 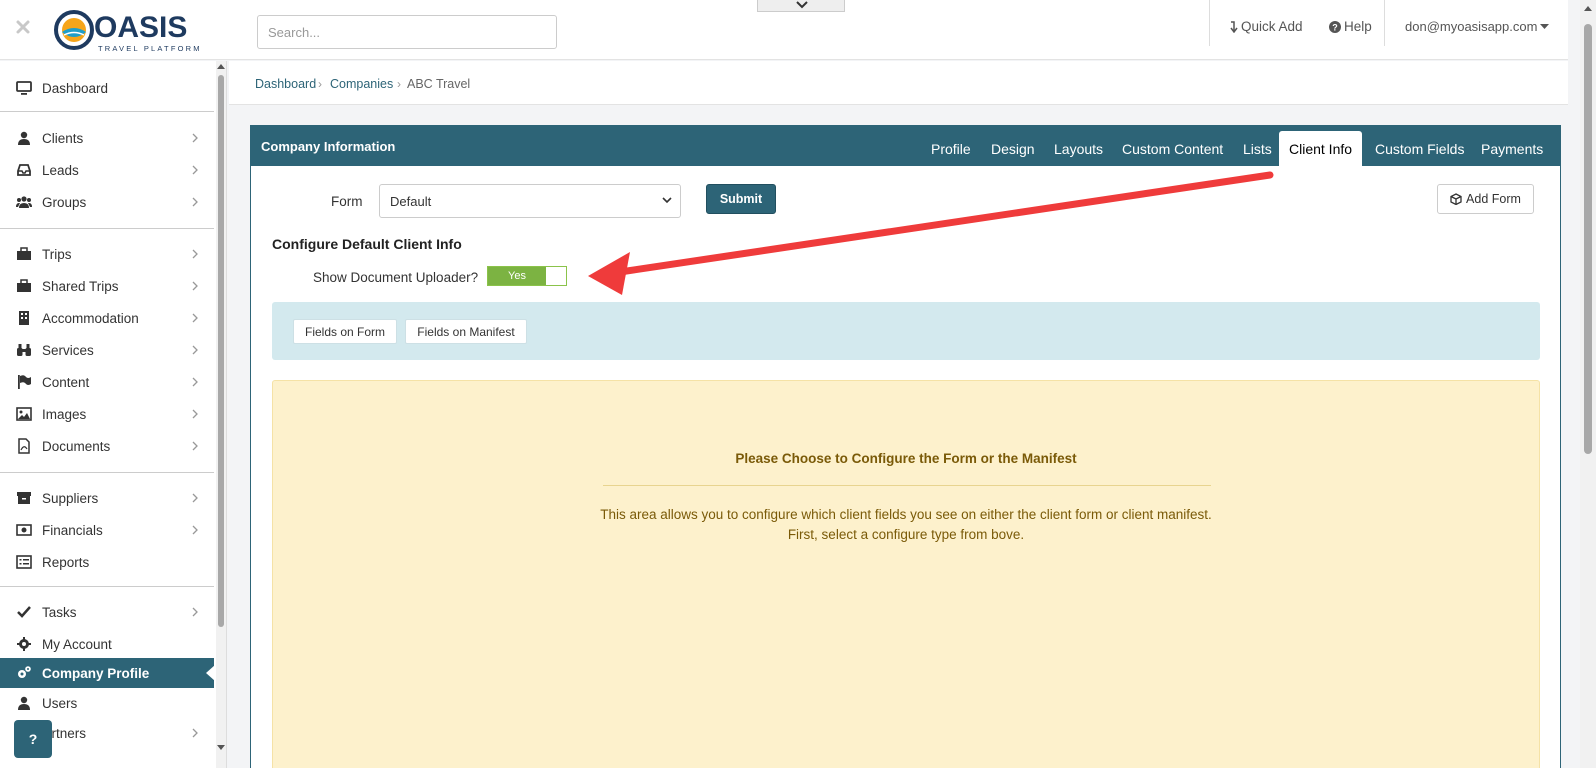 I want to click on sidebar-item-dashboard: Dashboard, so click(x=107, y=88).